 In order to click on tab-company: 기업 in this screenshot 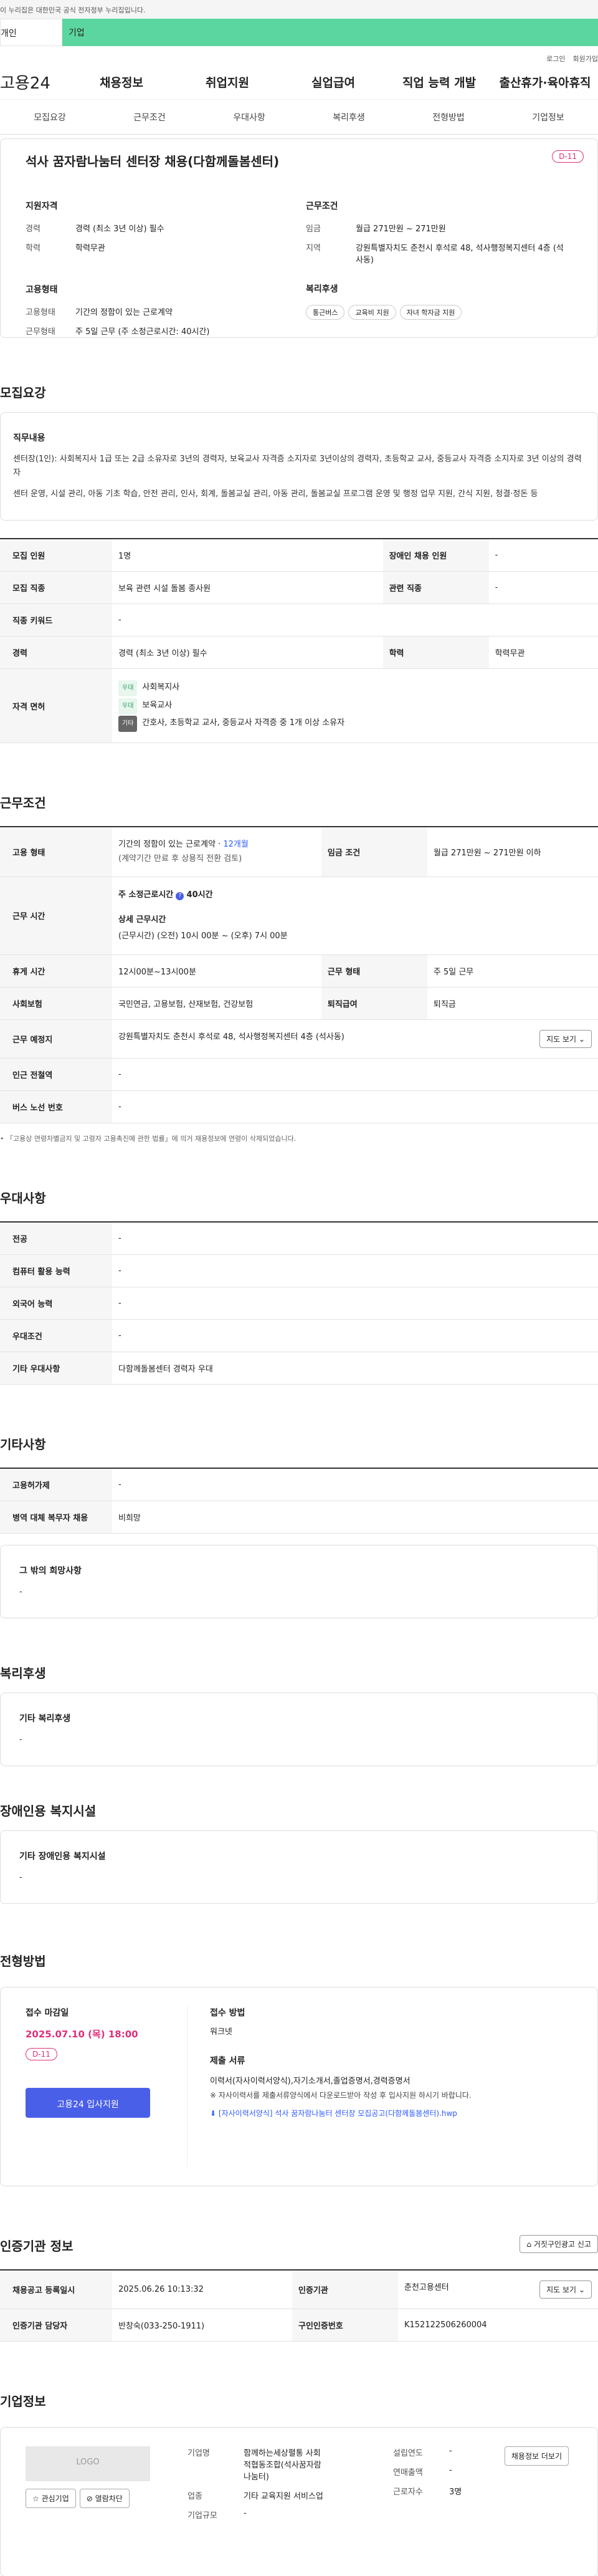, I will do `click(330, 32)`.